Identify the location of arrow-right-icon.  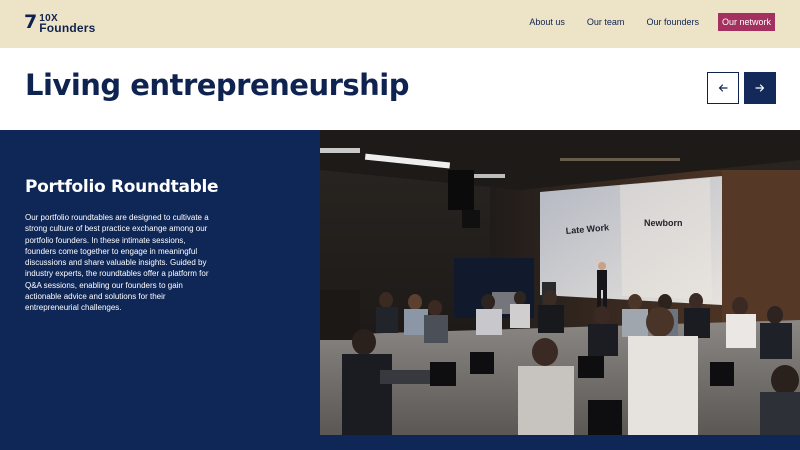
(760, 88).